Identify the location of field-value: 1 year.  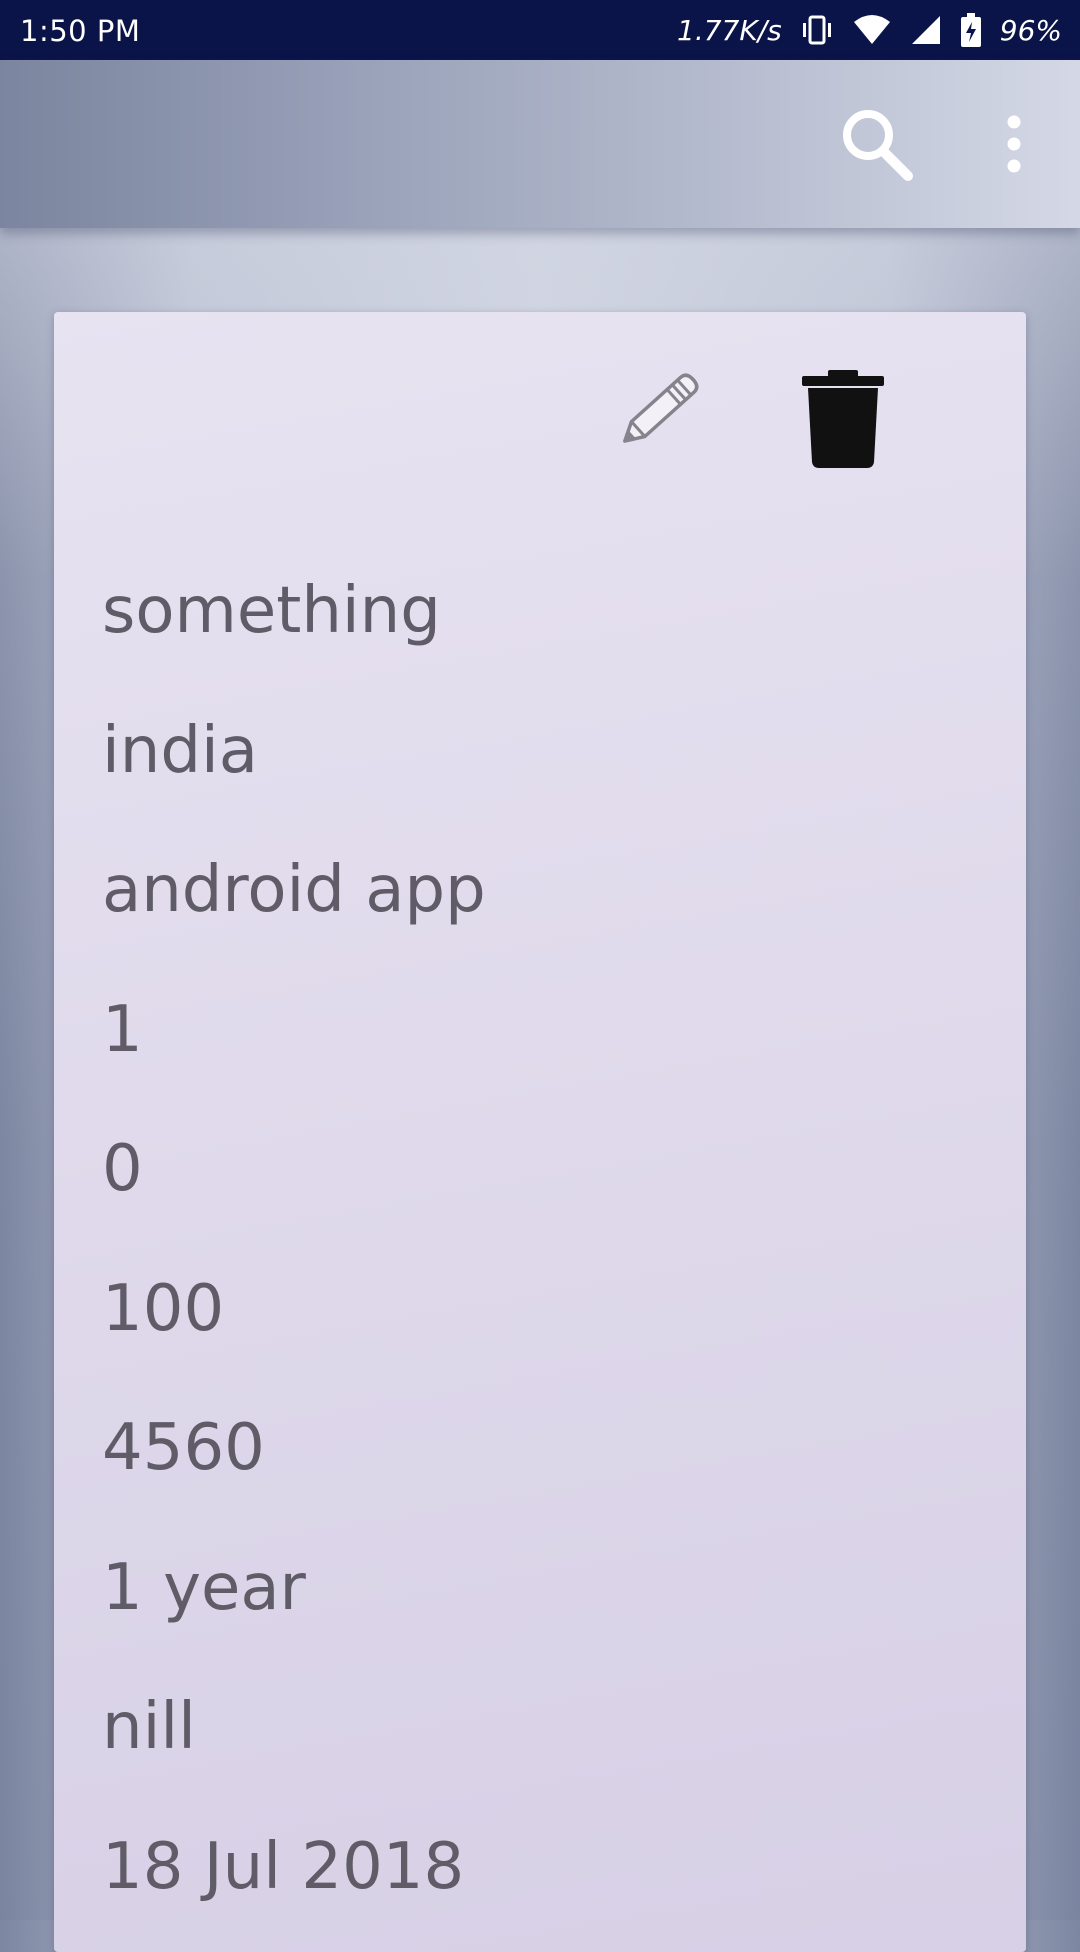
(204, 1587).